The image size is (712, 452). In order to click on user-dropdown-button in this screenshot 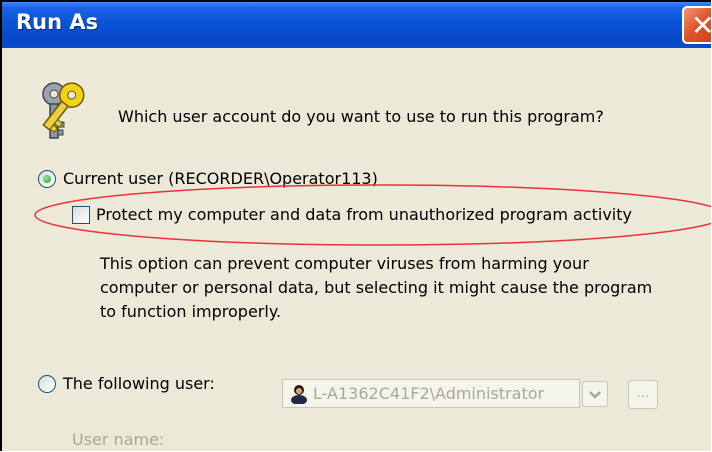, I will do `click(595, 394)`.